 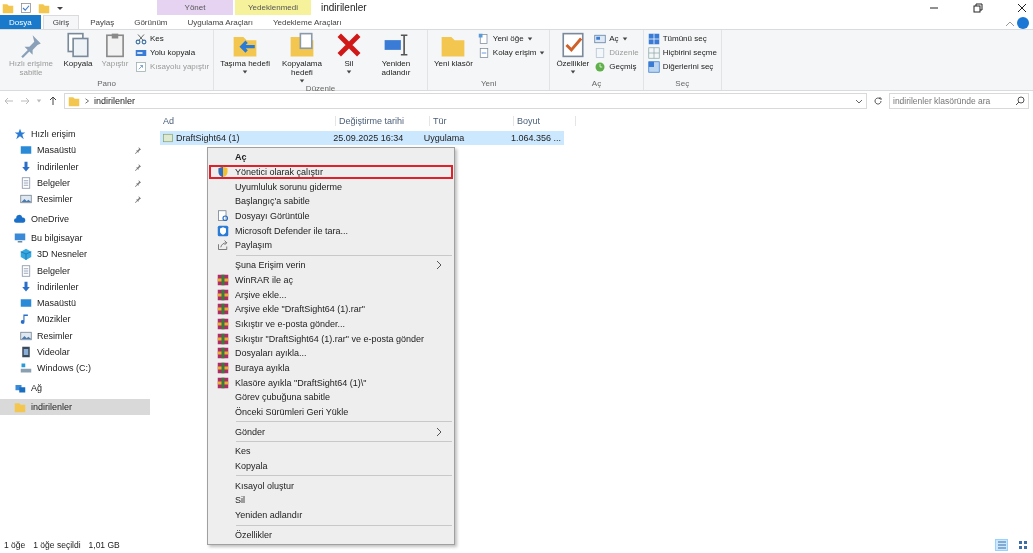 I want to click on address-bar: indirilenler, so click(x=465, y=101).